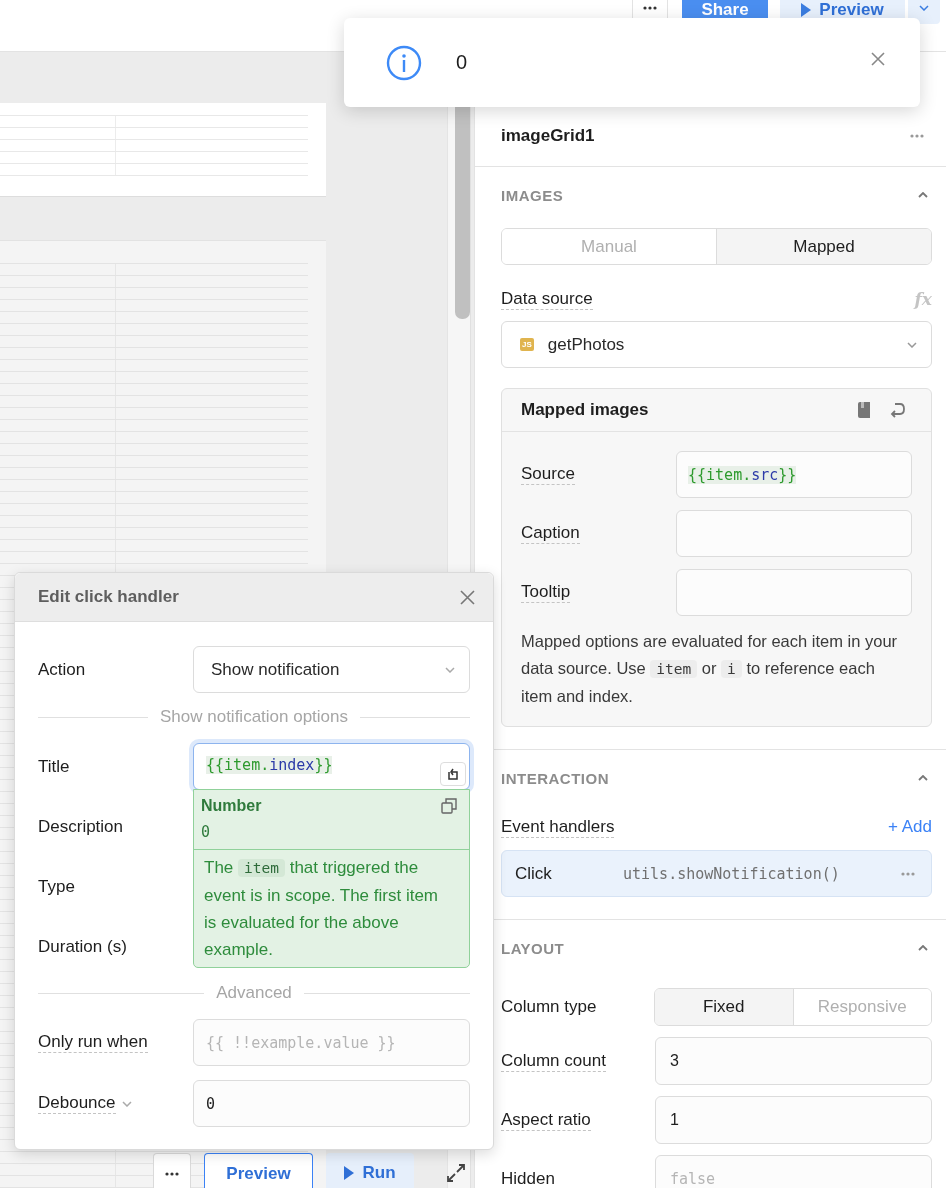  I want to click on field-label: Data source, so click(547, 299).